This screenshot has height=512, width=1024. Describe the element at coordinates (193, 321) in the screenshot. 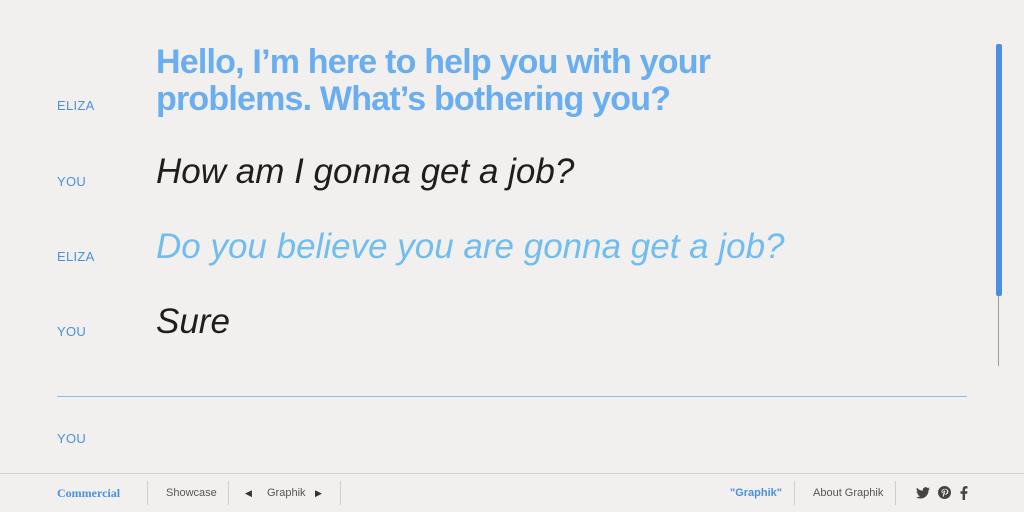

I see `user-message: Sure` at that location.